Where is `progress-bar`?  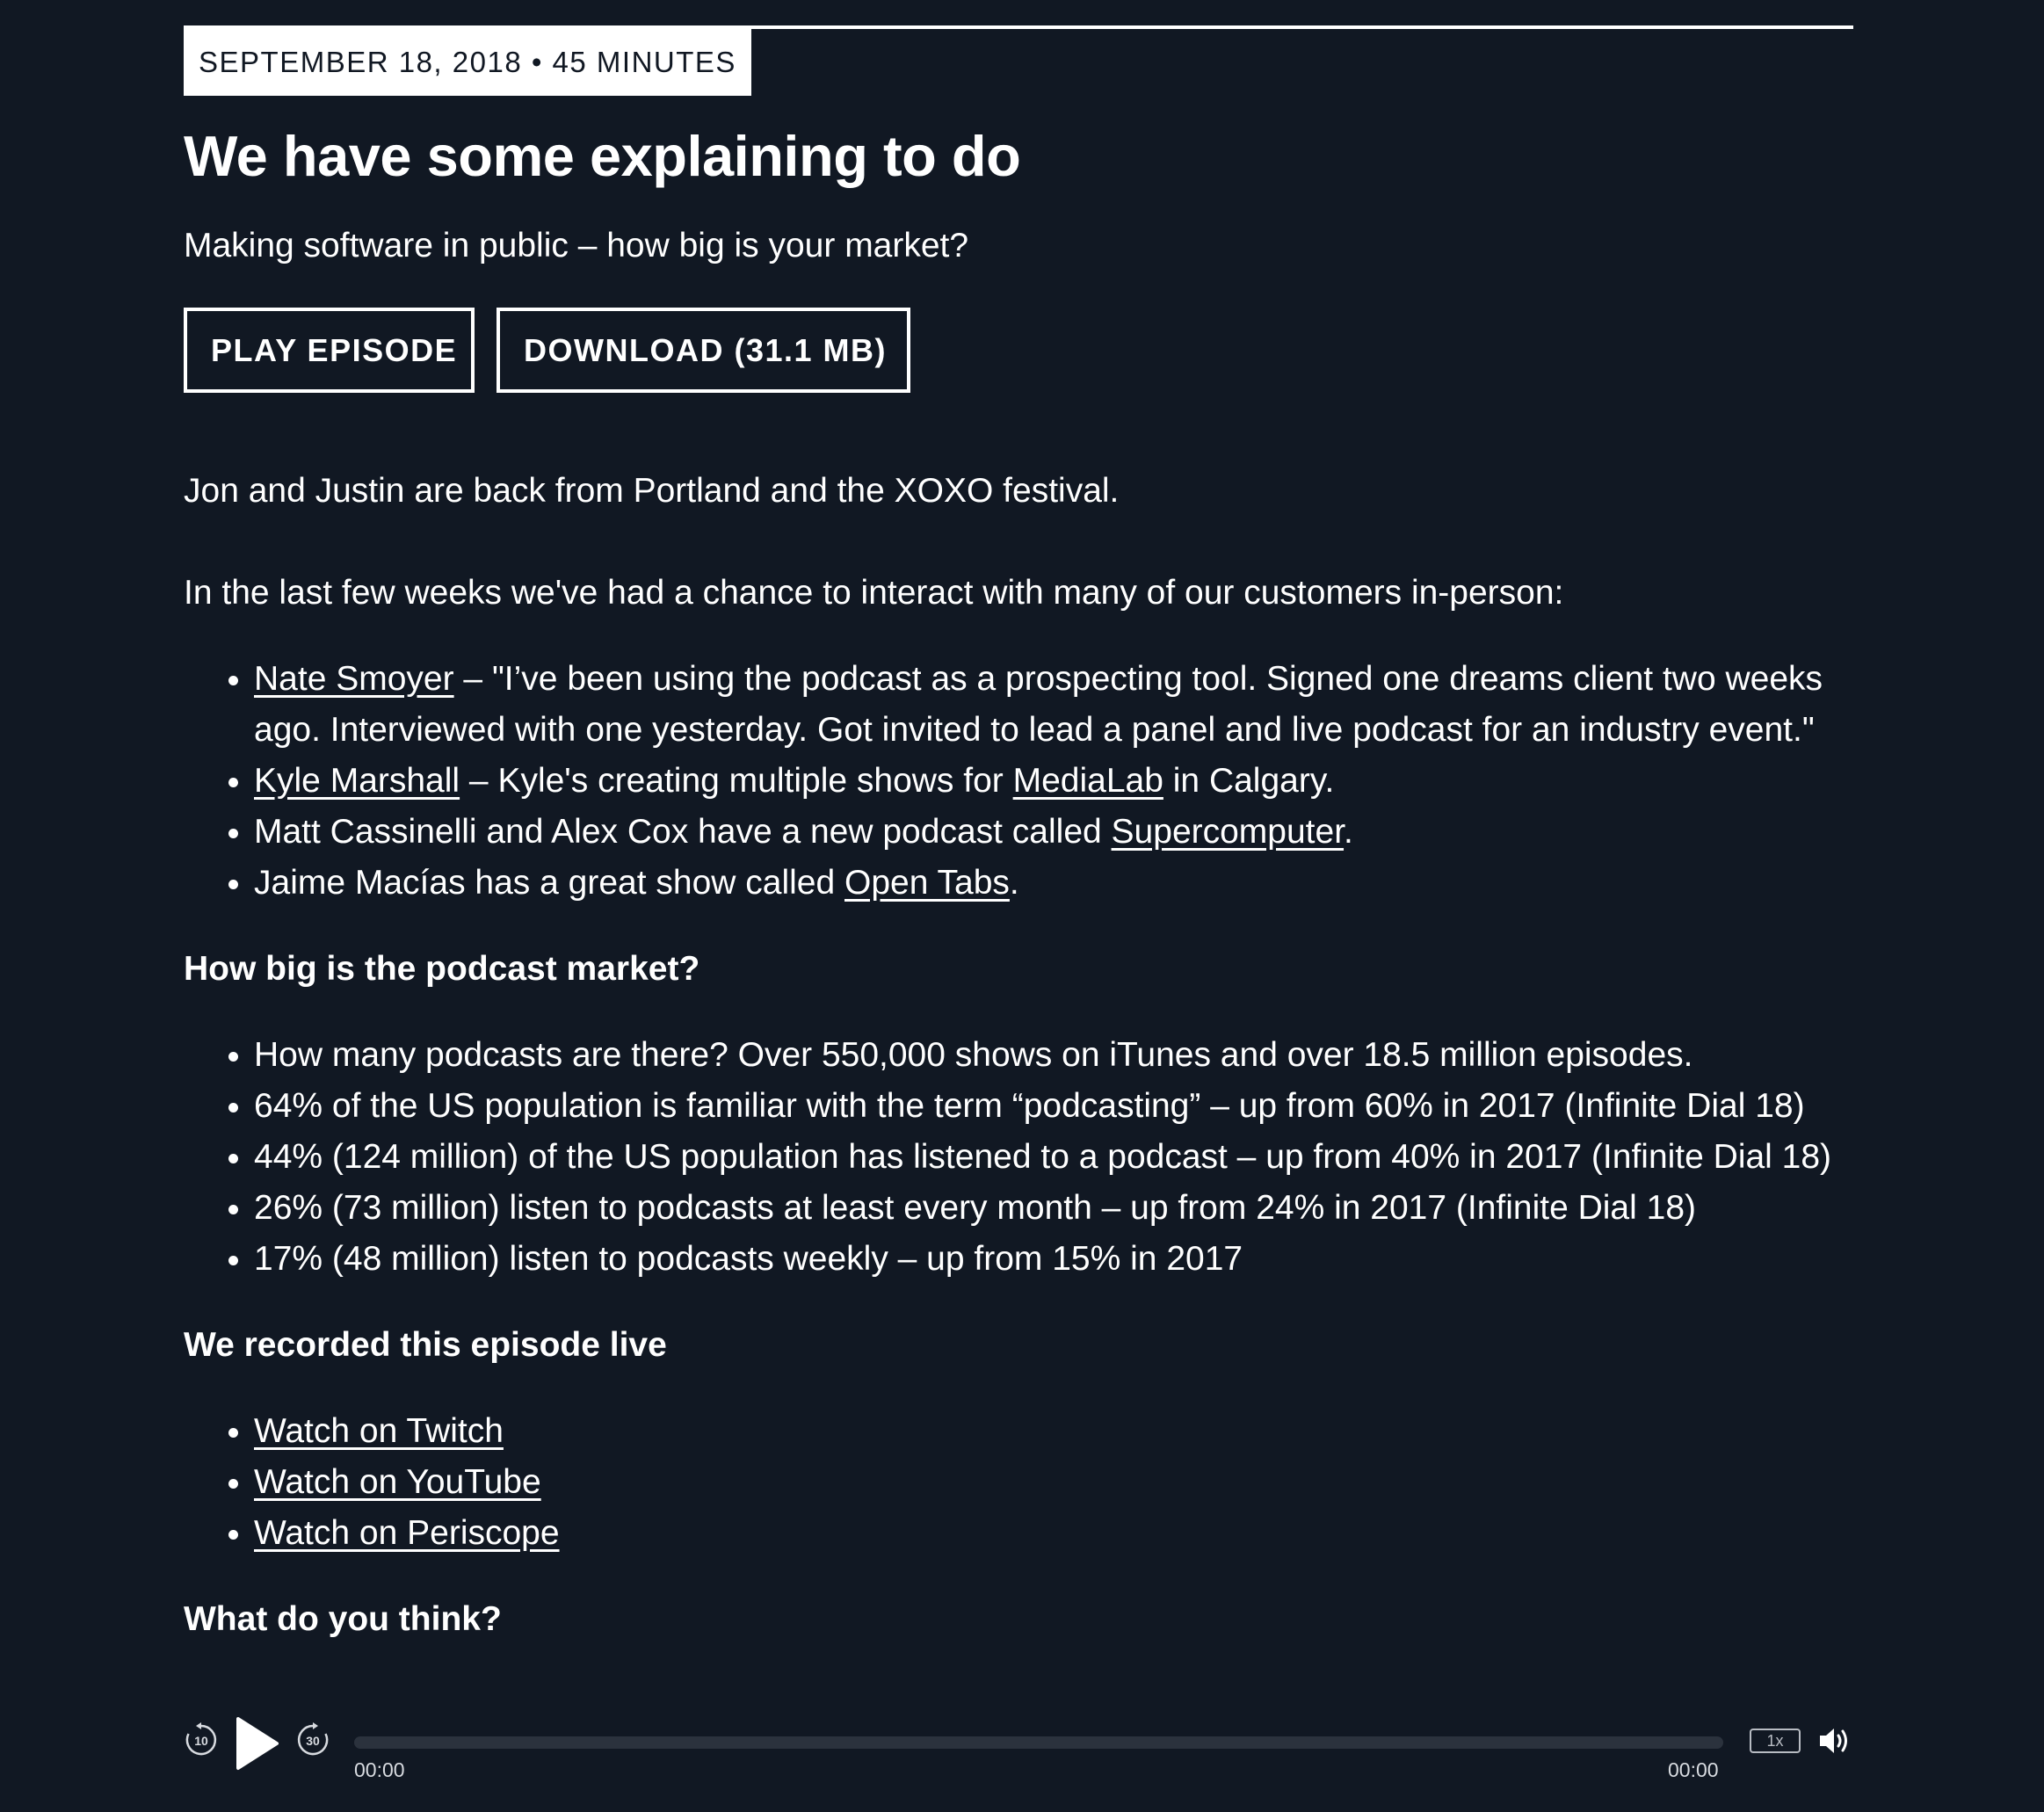
progress-bar is located at coordinates (1038, 1742).